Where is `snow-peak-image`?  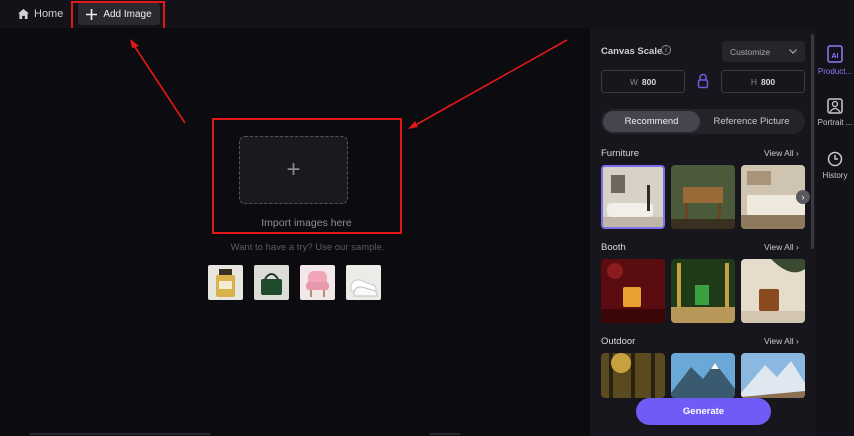
snow-peak-image is located at coordinates (773, 375).